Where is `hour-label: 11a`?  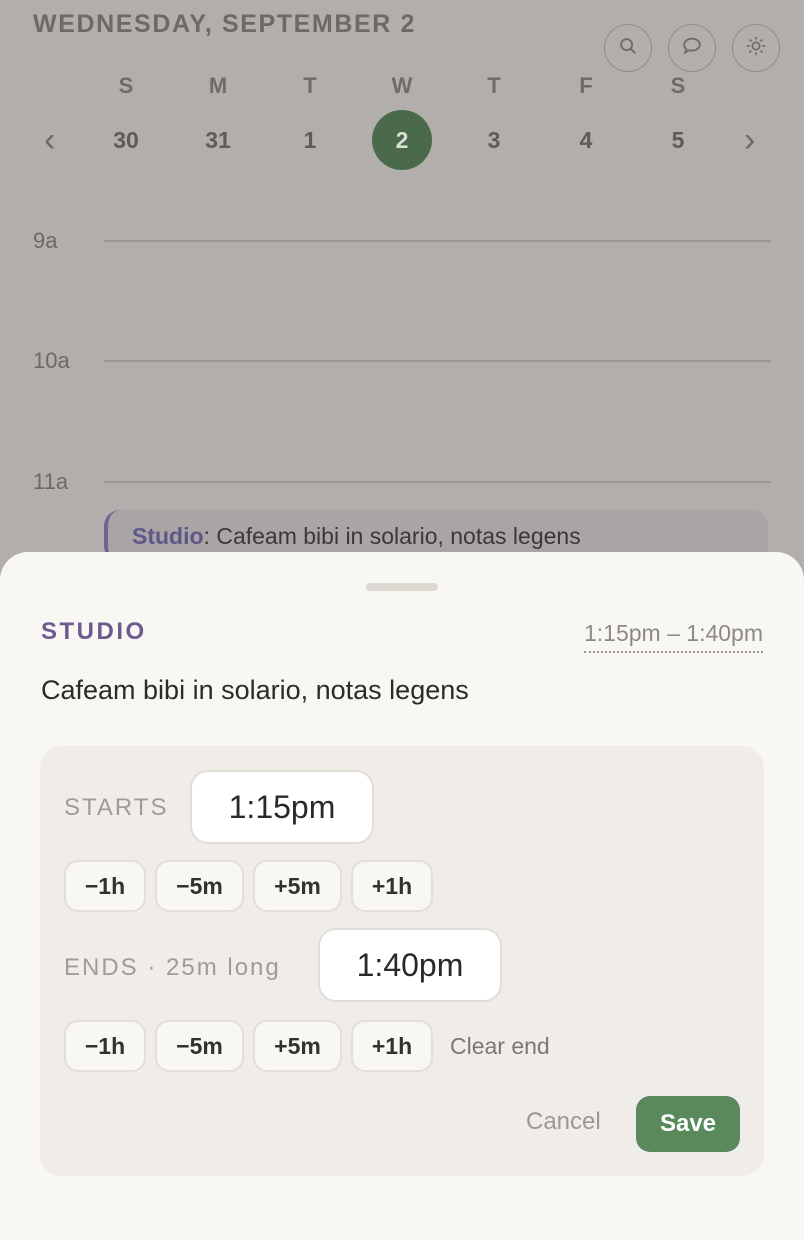
hour-label: 11a is located at coordinates (51, 481).